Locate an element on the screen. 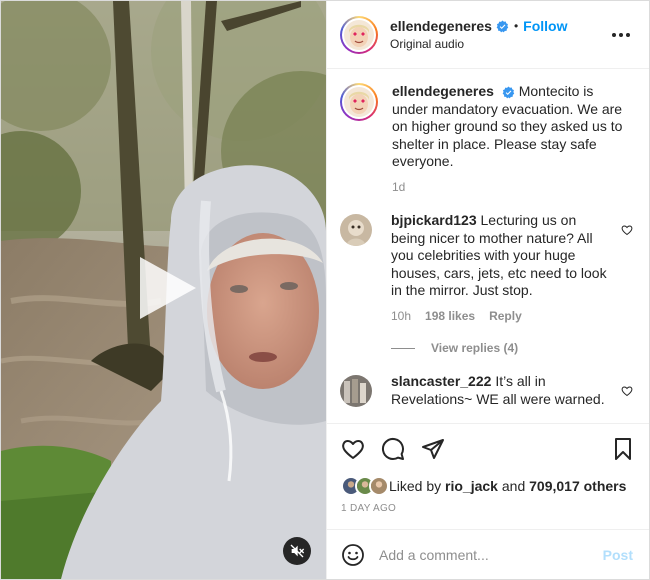  view-replies-label: View replies (4) is located at coordinates (475, 348).